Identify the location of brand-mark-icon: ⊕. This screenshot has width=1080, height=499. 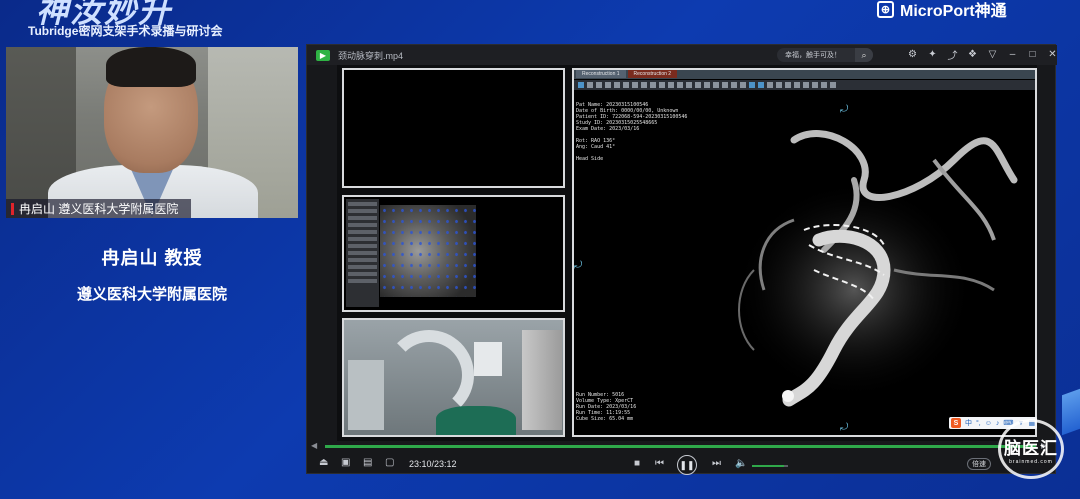
(885, 9).